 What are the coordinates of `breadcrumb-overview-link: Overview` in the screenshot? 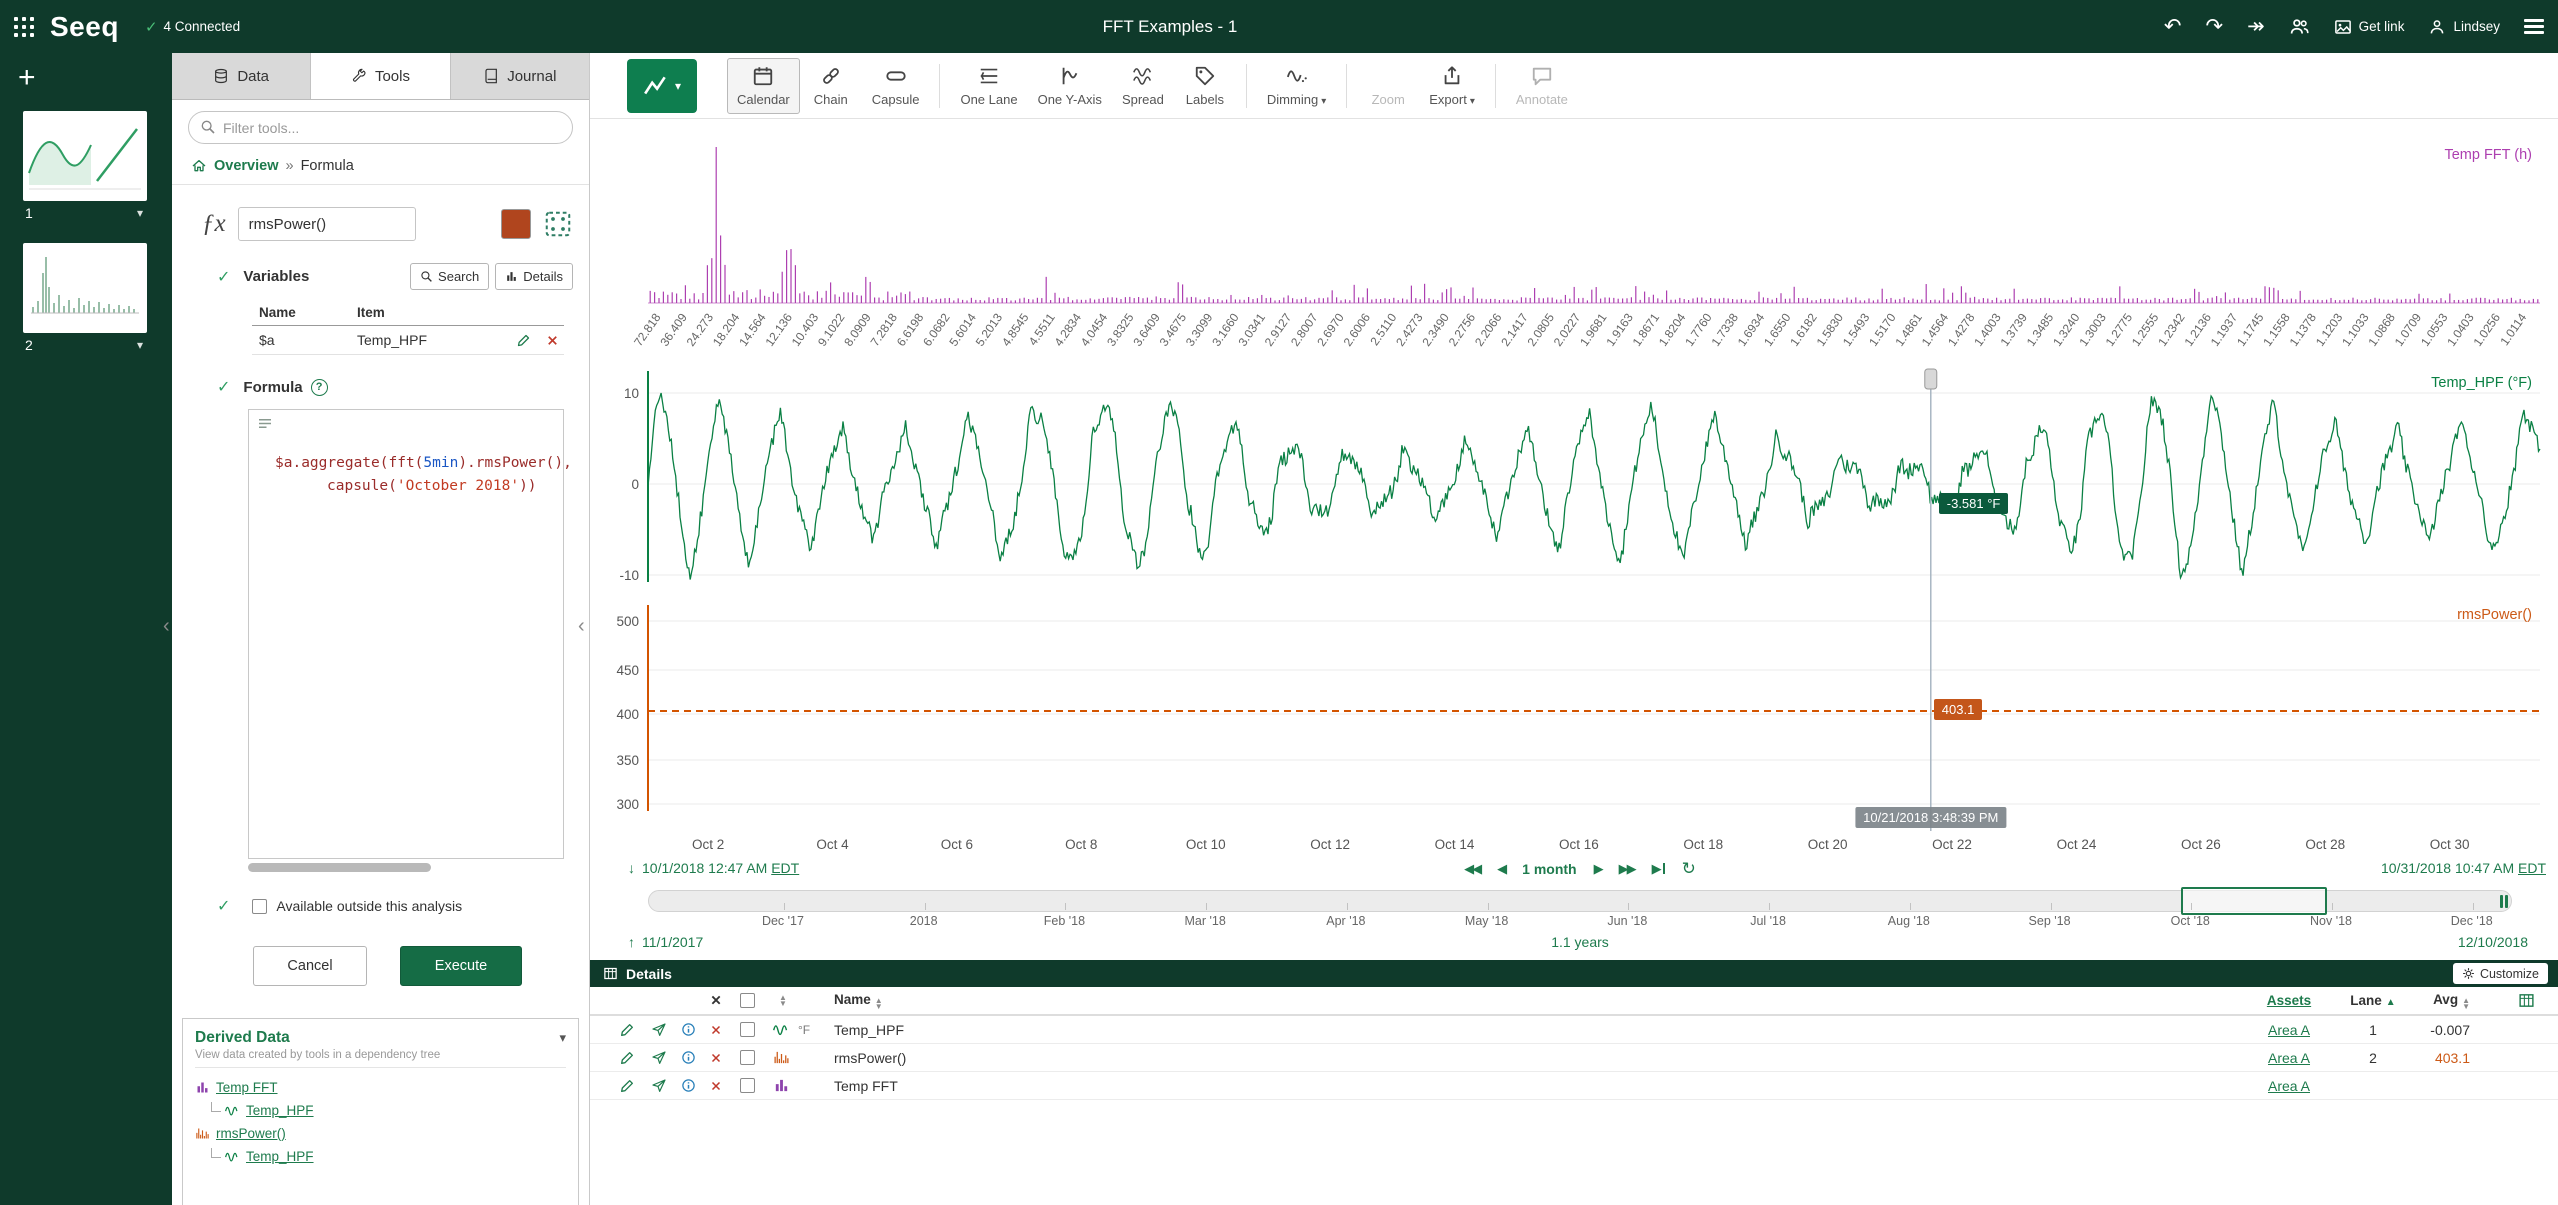 It's located at (246, 166).